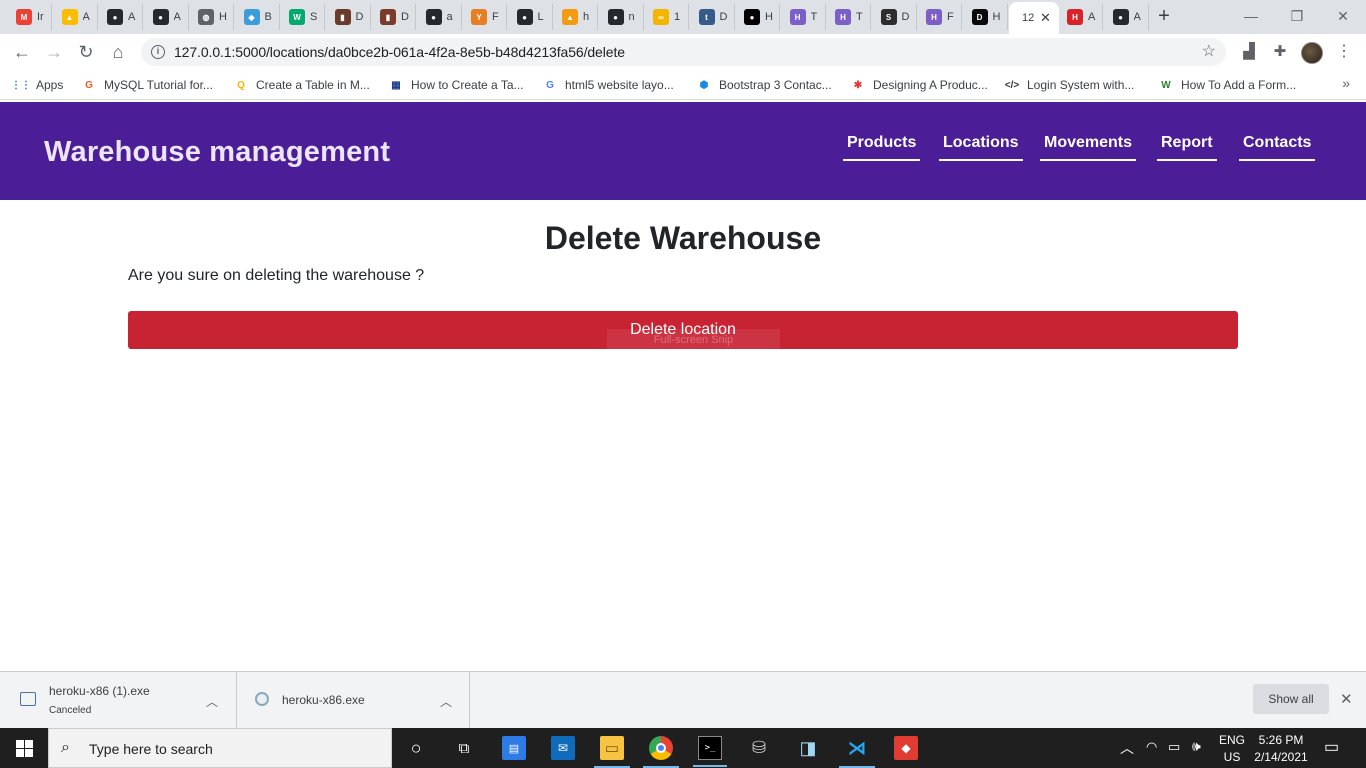 This screenshot has height=768, width=1366. Describe the element at coordinates (212, 17) in the screenshot. I see `browser-tab: ◍ H` at that location.